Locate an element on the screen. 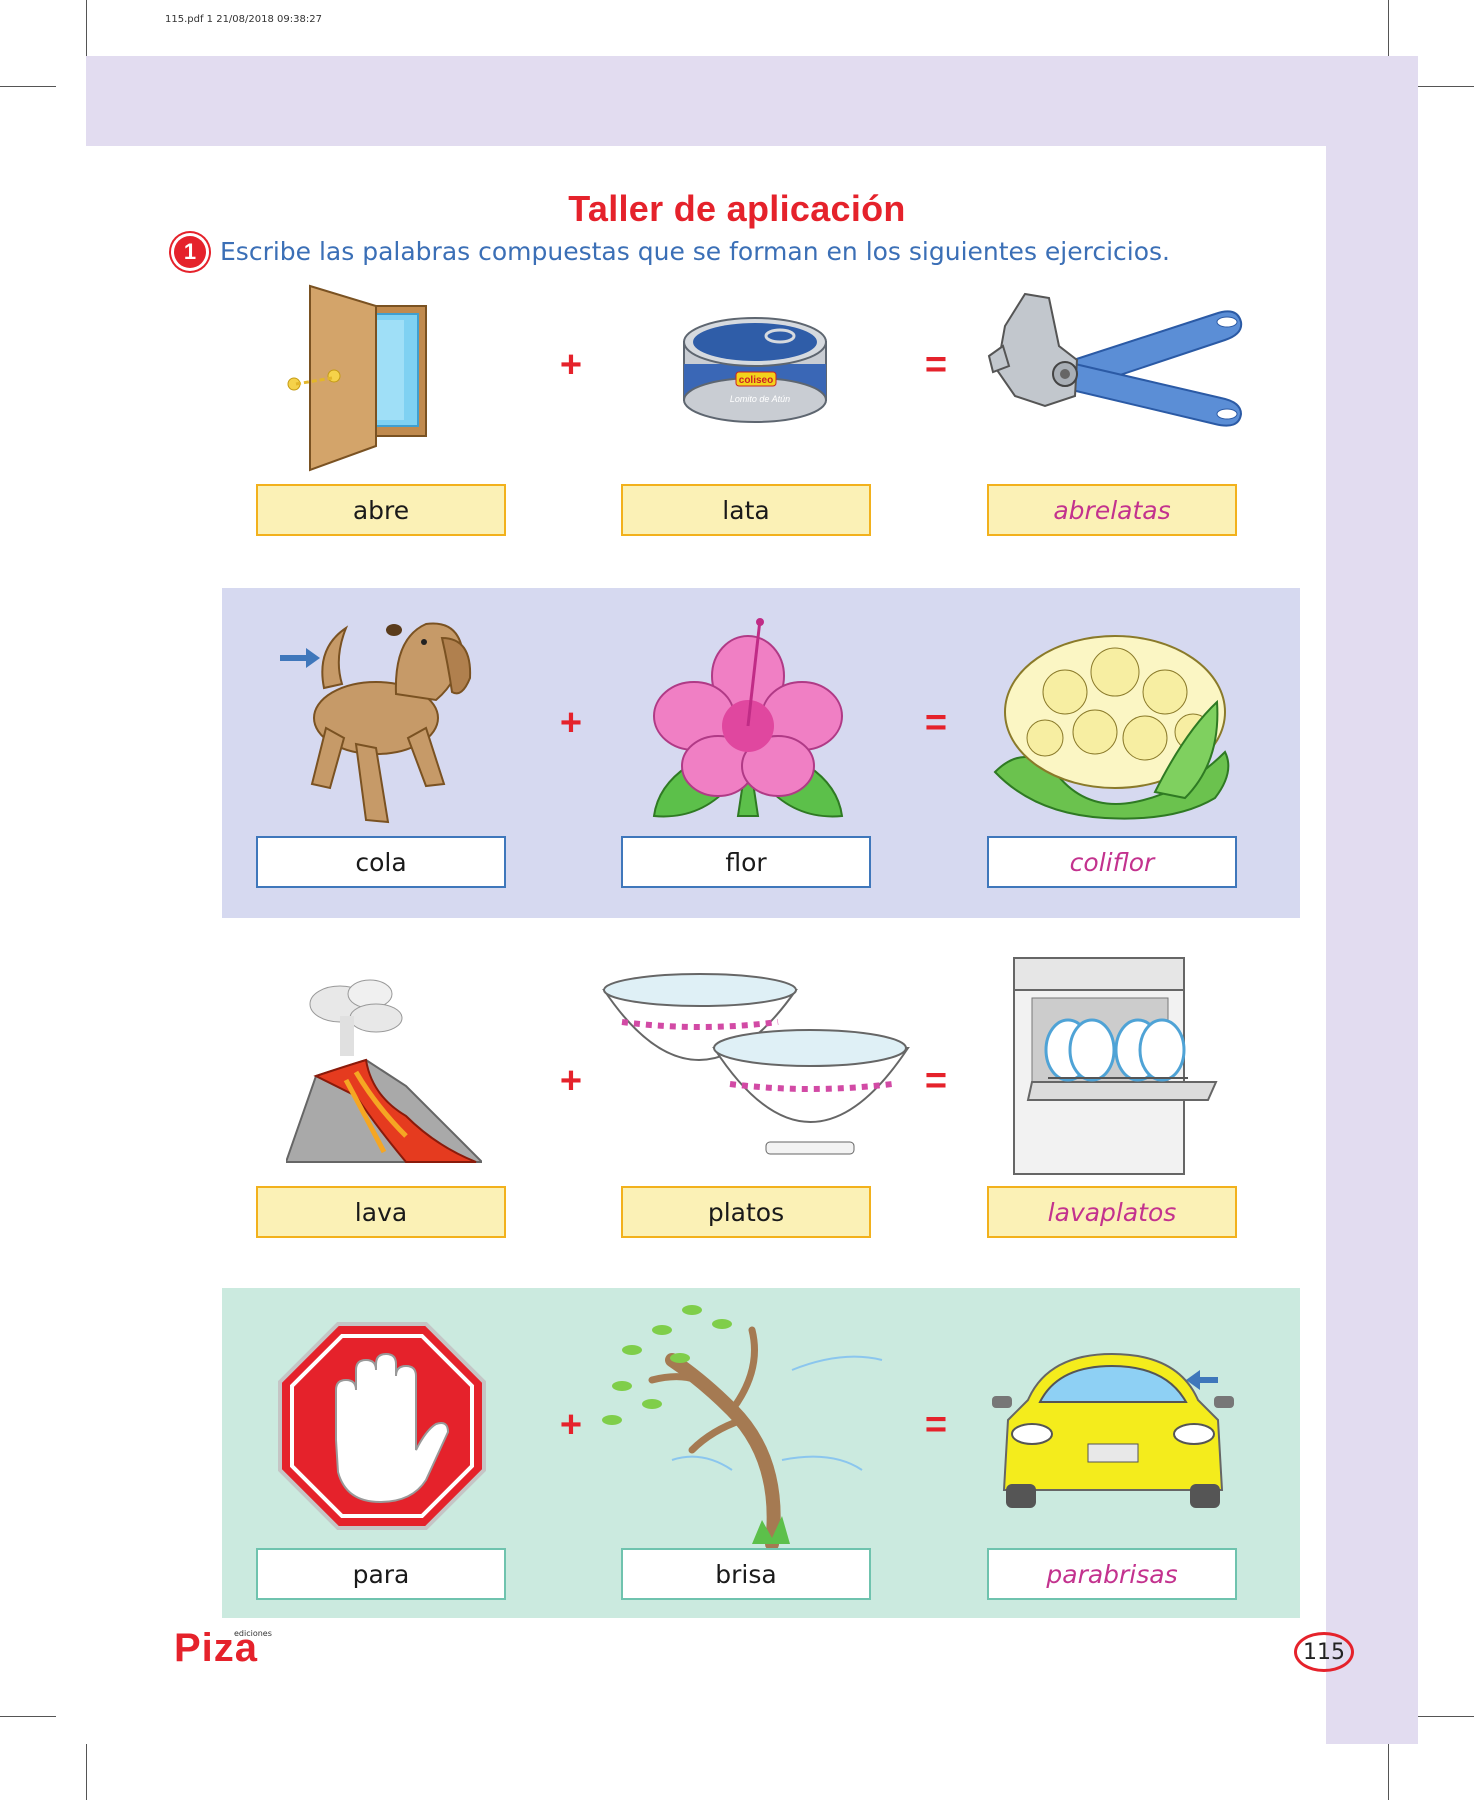 The image size is (1474, 1800). volcano-icon is located at coordinates (384, 1071).